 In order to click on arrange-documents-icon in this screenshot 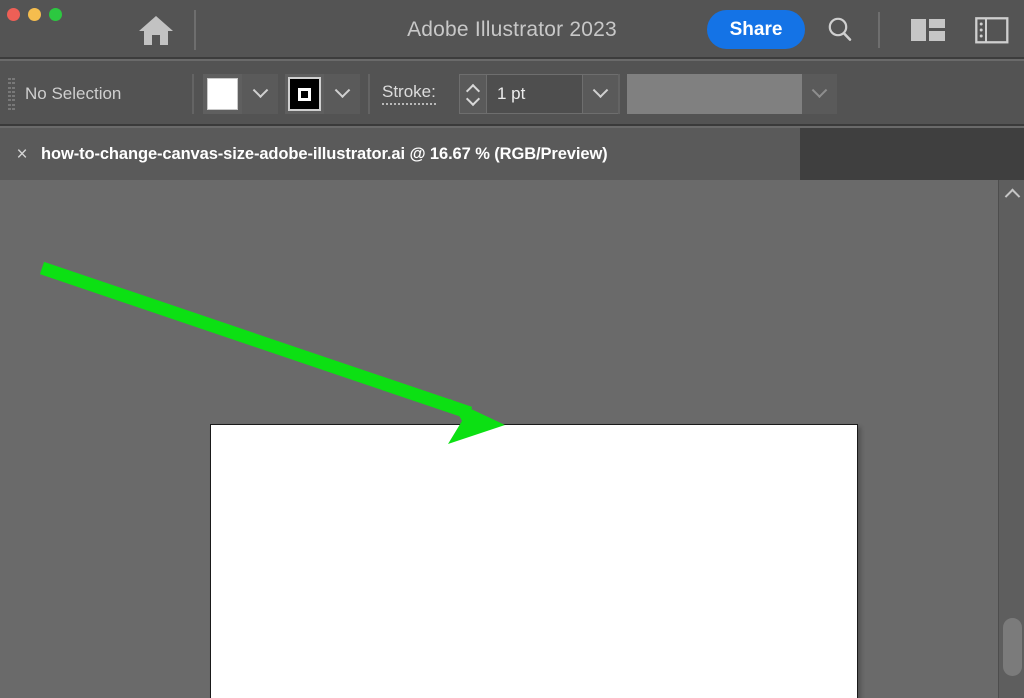, I will do `click(928, 30)`.